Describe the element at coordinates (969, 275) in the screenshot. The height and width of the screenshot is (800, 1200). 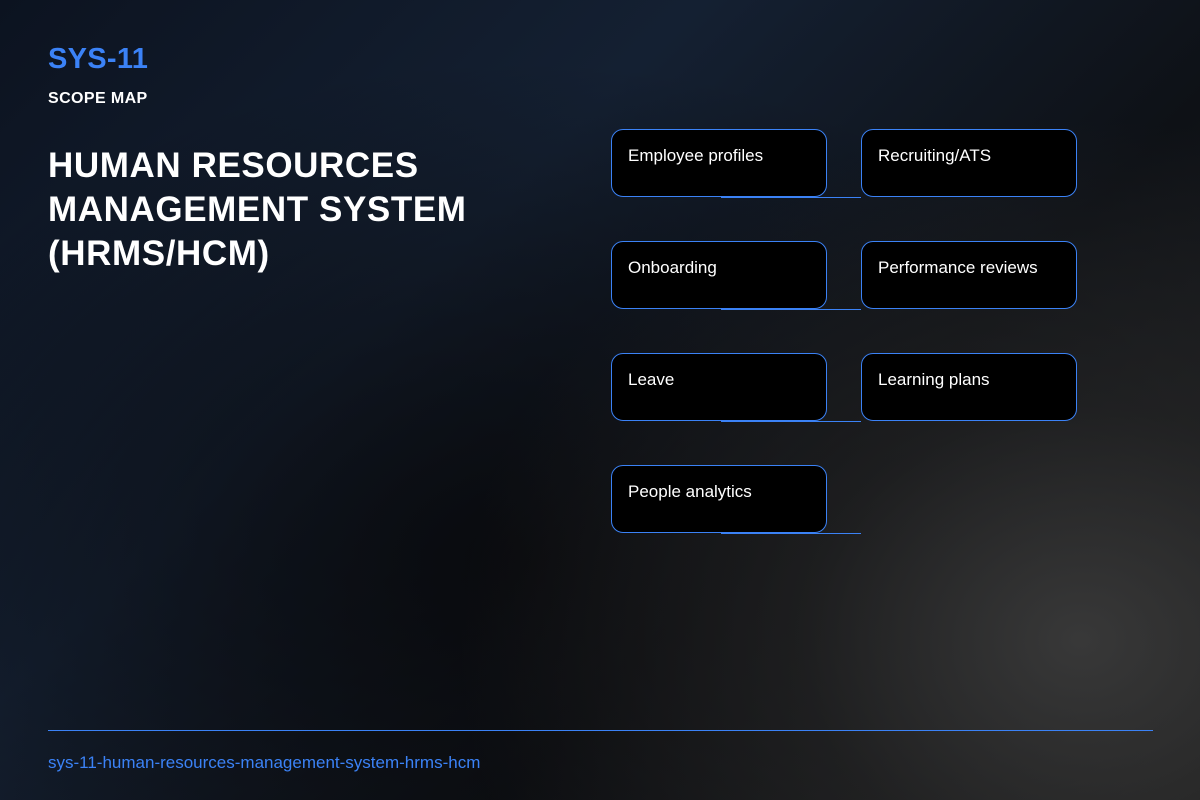
I see `scope-node-performance-reviews: Performance reviews` at that location.